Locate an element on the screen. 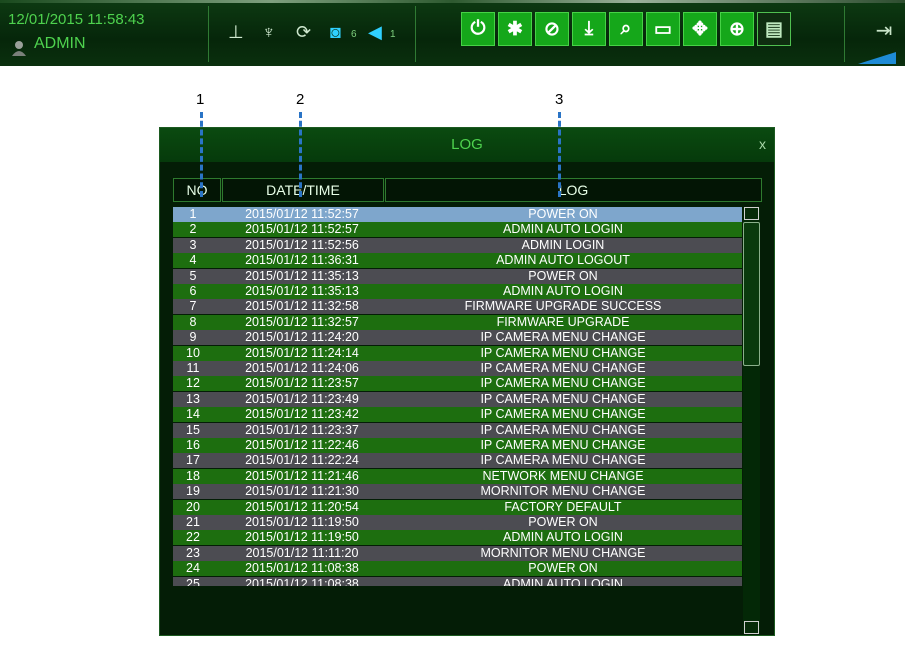 The image size is (905, 645). row-log: NETWORK MENU CHANGE is located at coordinates (563, 475).